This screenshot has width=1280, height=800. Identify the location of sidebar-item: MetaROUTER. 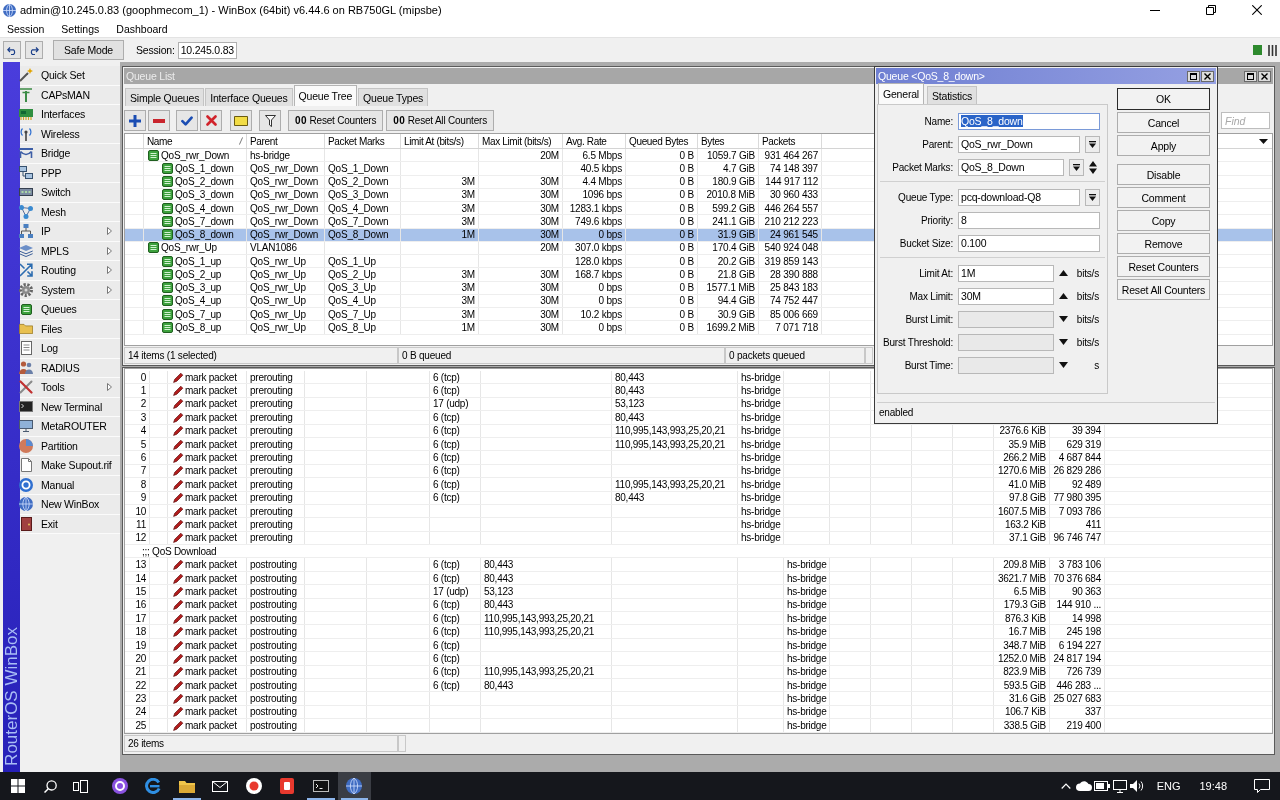
(70, 427).